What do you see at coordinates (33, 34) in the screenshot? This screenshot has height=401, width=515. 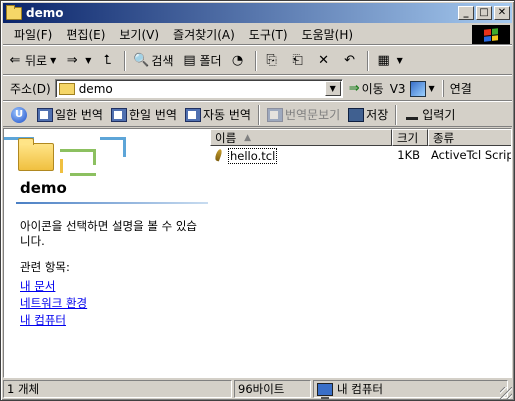 I see `menu-file: 파일(F)` at bounding box center [33, 34].